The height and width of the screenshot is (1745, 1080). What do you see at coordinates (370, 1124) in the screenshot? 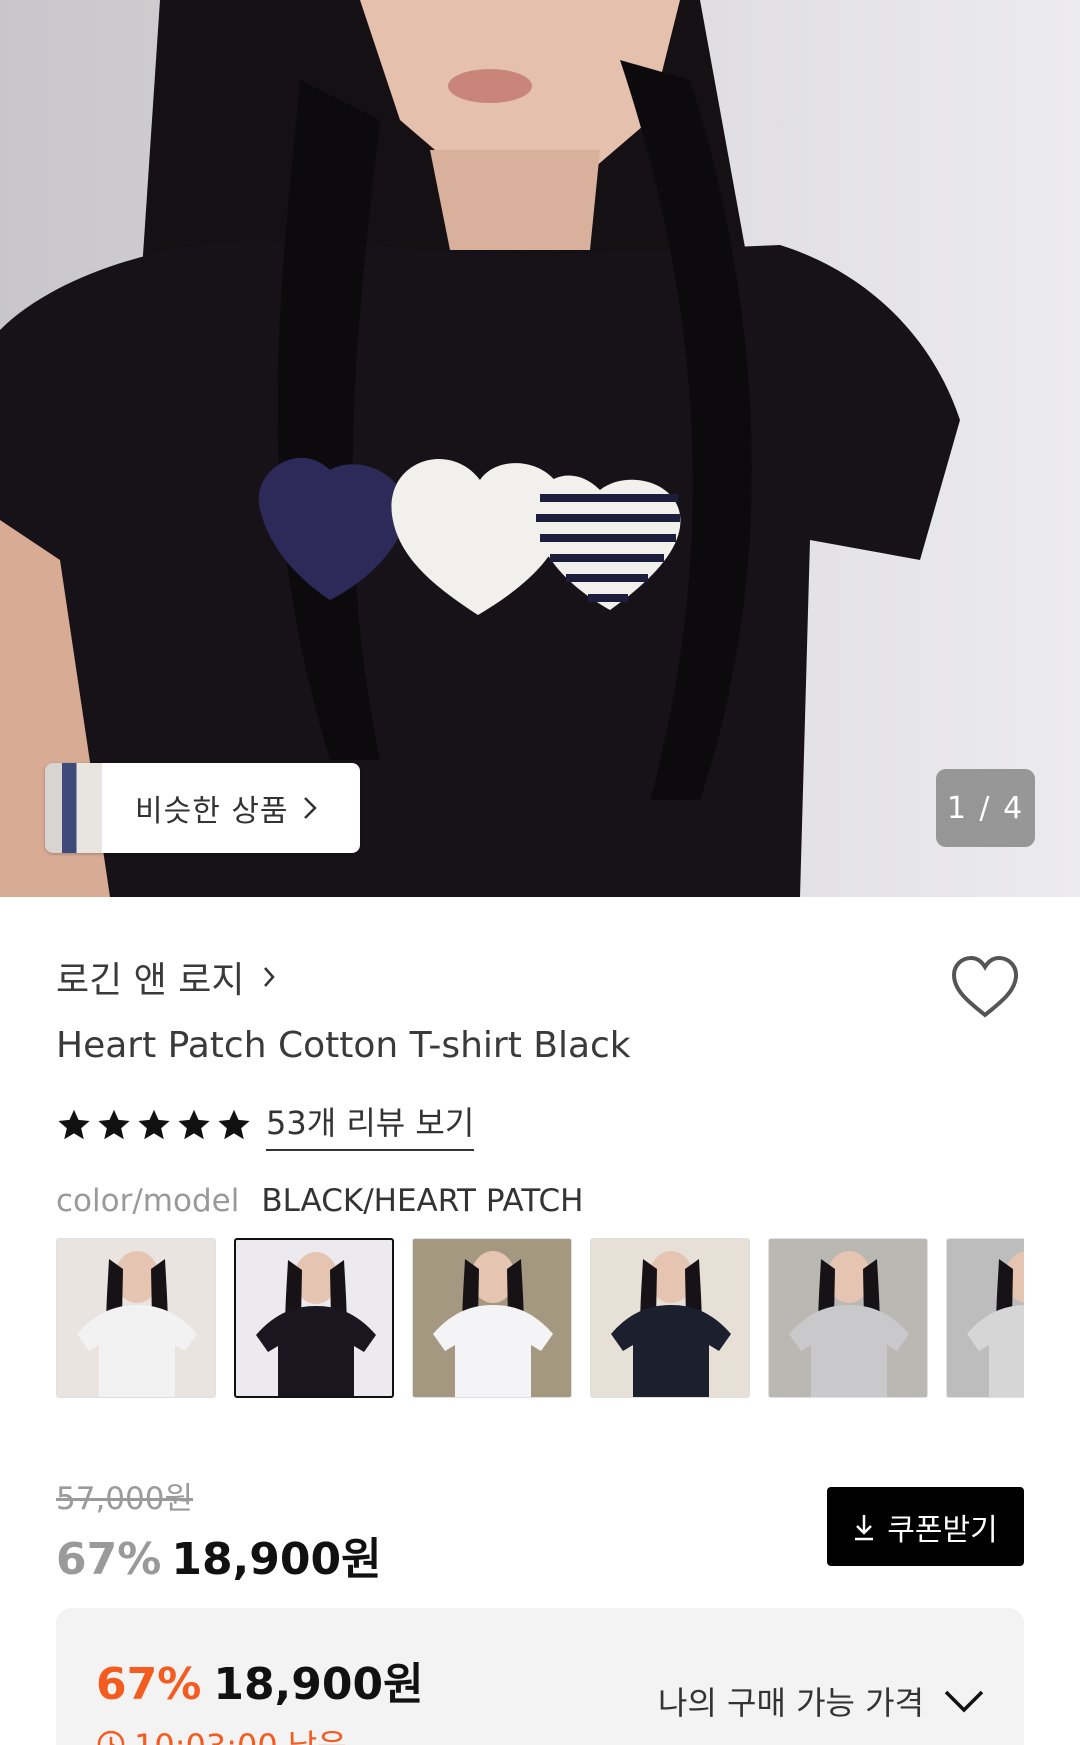
I see `review-link: 53개 리뷰 보기` at bounding box center [370, 1124].